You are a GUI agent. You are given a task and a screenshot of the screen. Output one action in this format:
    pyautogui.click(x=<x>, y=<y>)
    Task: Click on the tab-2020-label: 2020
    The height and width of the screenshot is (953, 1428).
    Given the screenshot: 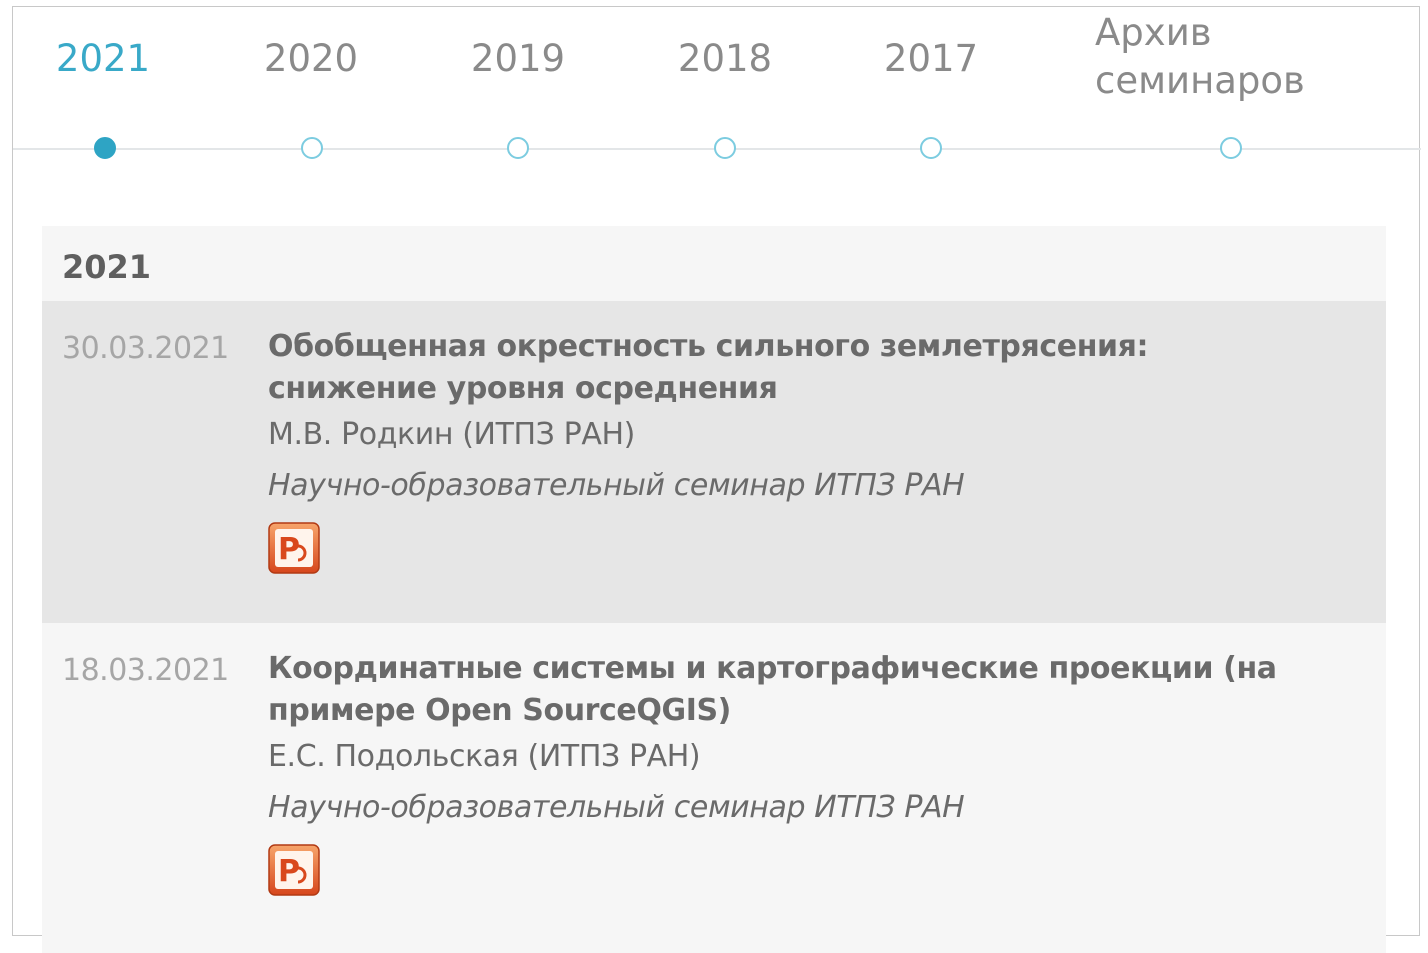 What is the action you would take?
    pyautogui.click(x=311, y=58)
    